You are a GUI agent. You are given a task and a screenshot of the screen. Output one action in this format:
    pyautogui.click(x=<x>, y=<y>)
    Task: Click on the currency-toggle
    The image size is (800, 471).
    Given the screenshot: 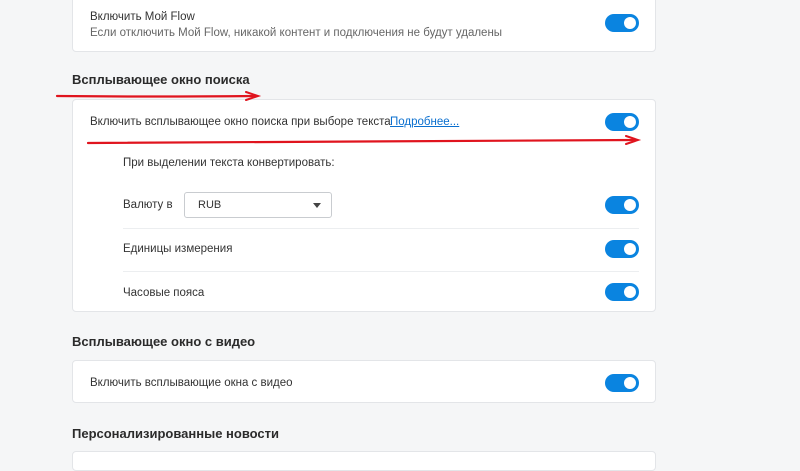 What is the action you would take?
    pyautogui.click(x=622, y=205)
    